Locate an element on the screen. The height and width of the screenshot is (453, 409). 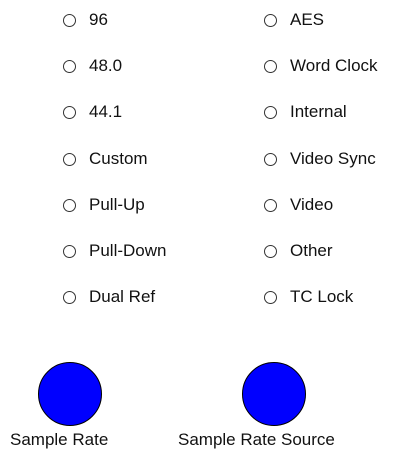
sample-rate-option-44-1: 44.1 is located at coordinates (92, 112).